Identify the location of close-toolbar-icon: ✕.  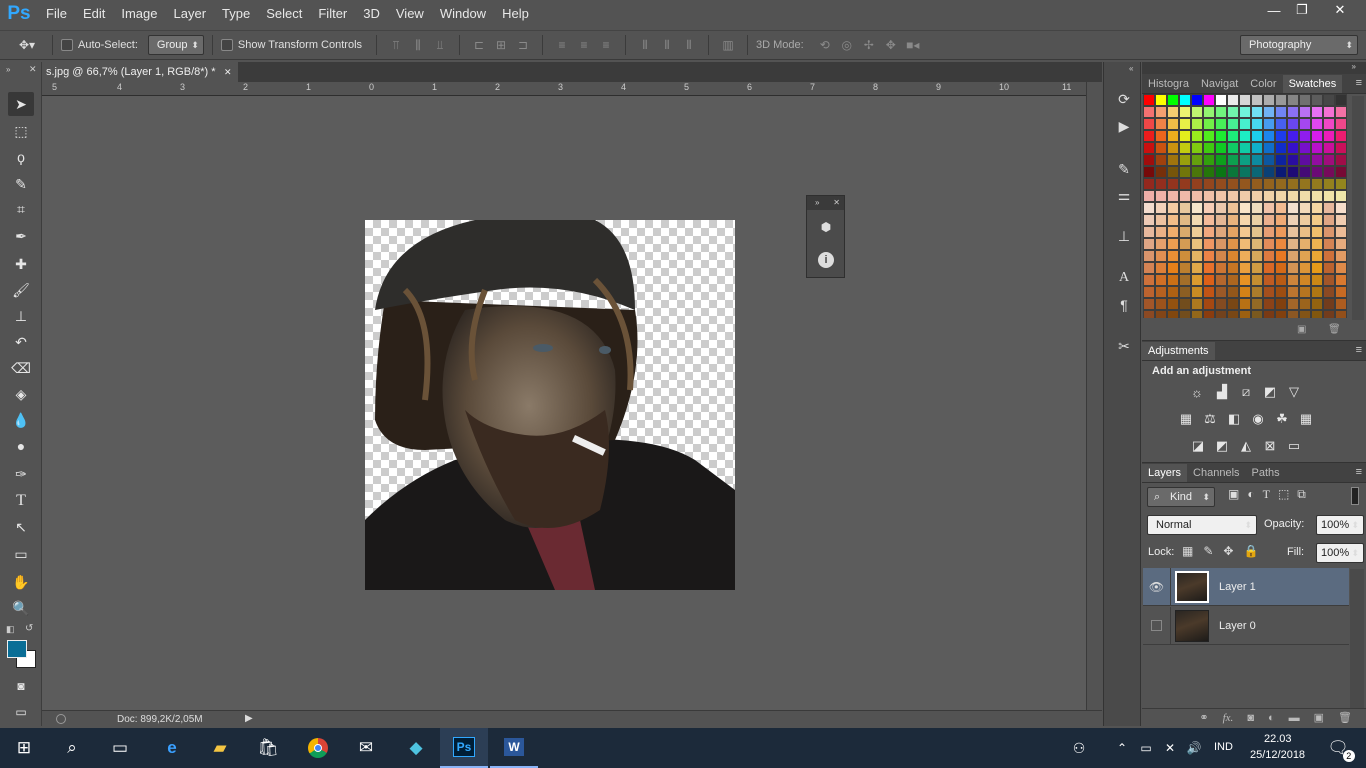
(33, 69).